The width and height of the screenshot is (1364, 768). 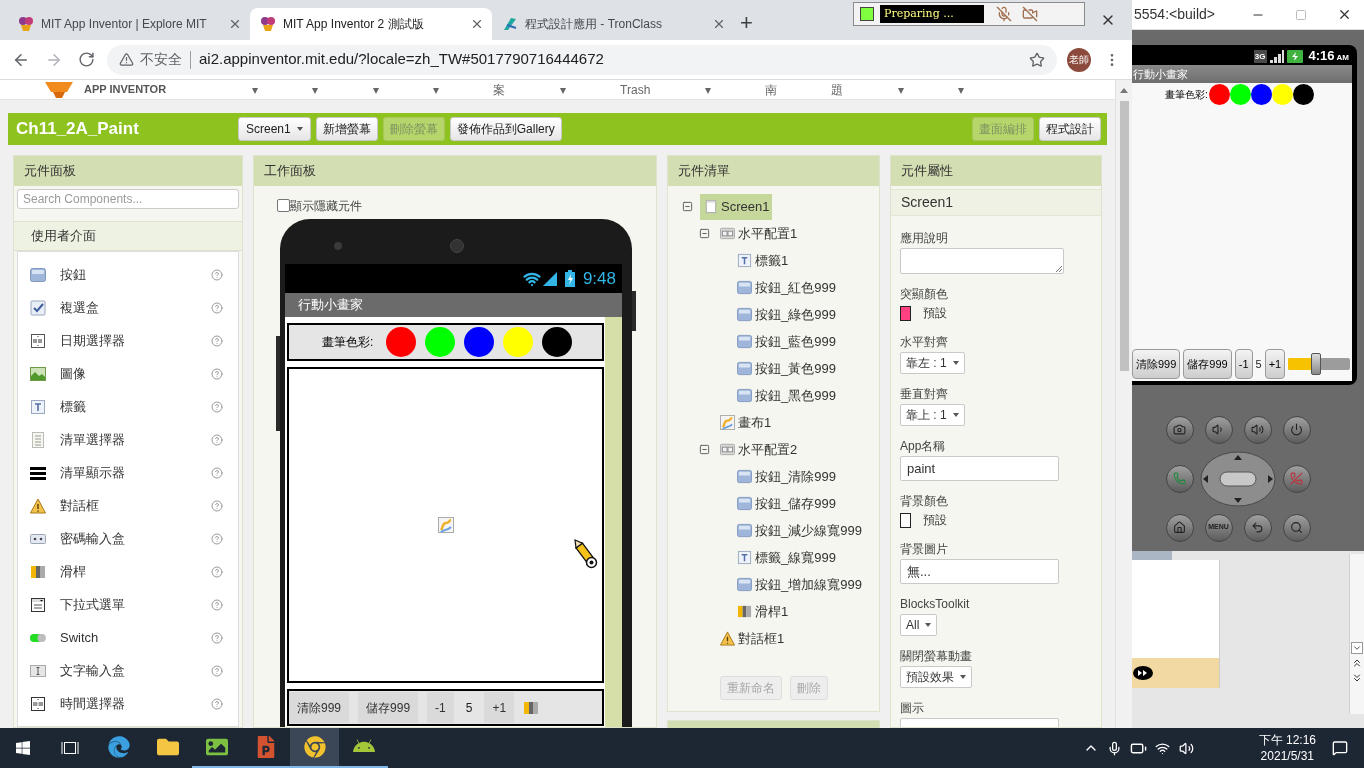 I want to click on microphone-off-icon, so click(x=1004, y=14).